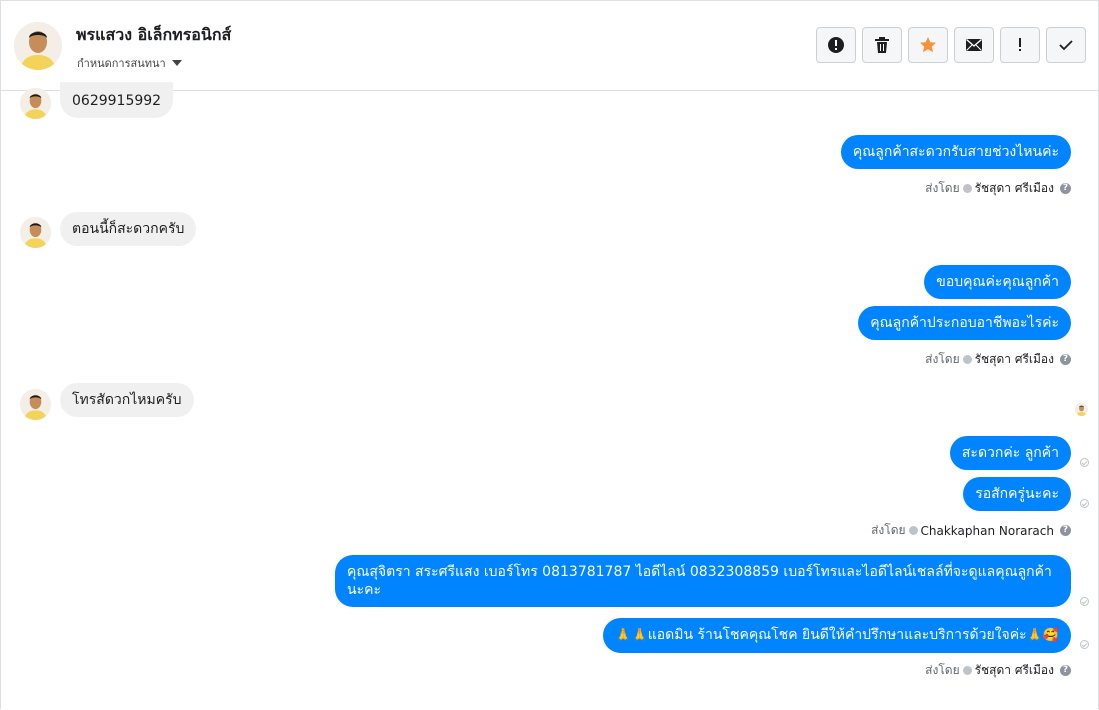  Describe the element at coordinates (154, 34) in the screenshot. I see `contact-name: พรแสวง อิเล็กทรอนิกส์` at that location.